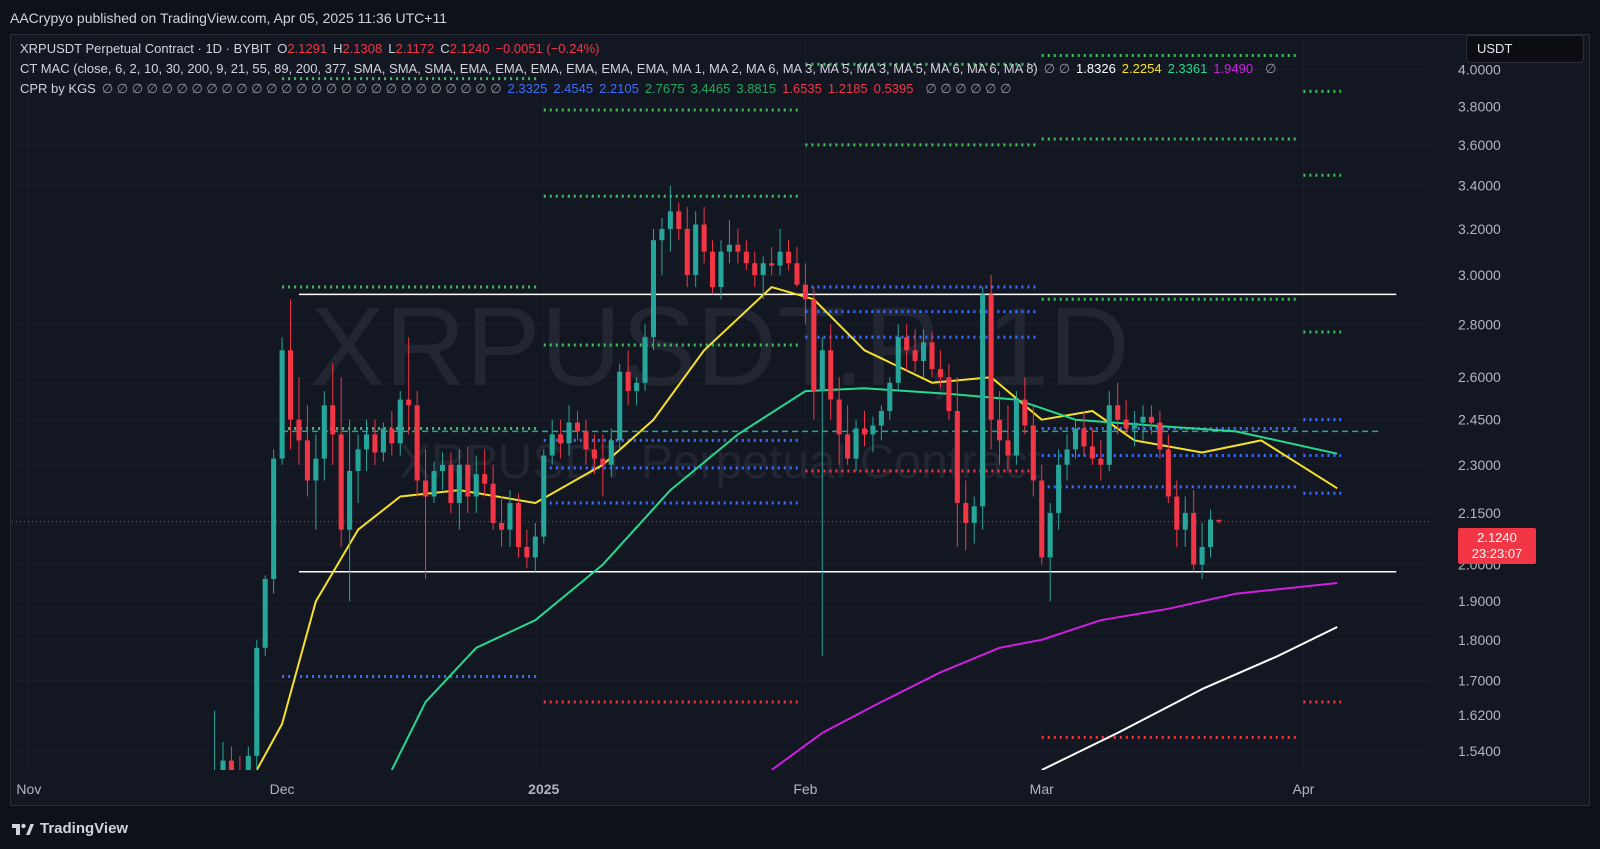 The height and width of the screenshot is (849, 1600). What do you see at coordinates (145, 48) in the screenshot?
I see `legend-symbol-name: XRPUSDT Perpetual Contract · 1D · BYBIT` at bounding box center [145, 48].